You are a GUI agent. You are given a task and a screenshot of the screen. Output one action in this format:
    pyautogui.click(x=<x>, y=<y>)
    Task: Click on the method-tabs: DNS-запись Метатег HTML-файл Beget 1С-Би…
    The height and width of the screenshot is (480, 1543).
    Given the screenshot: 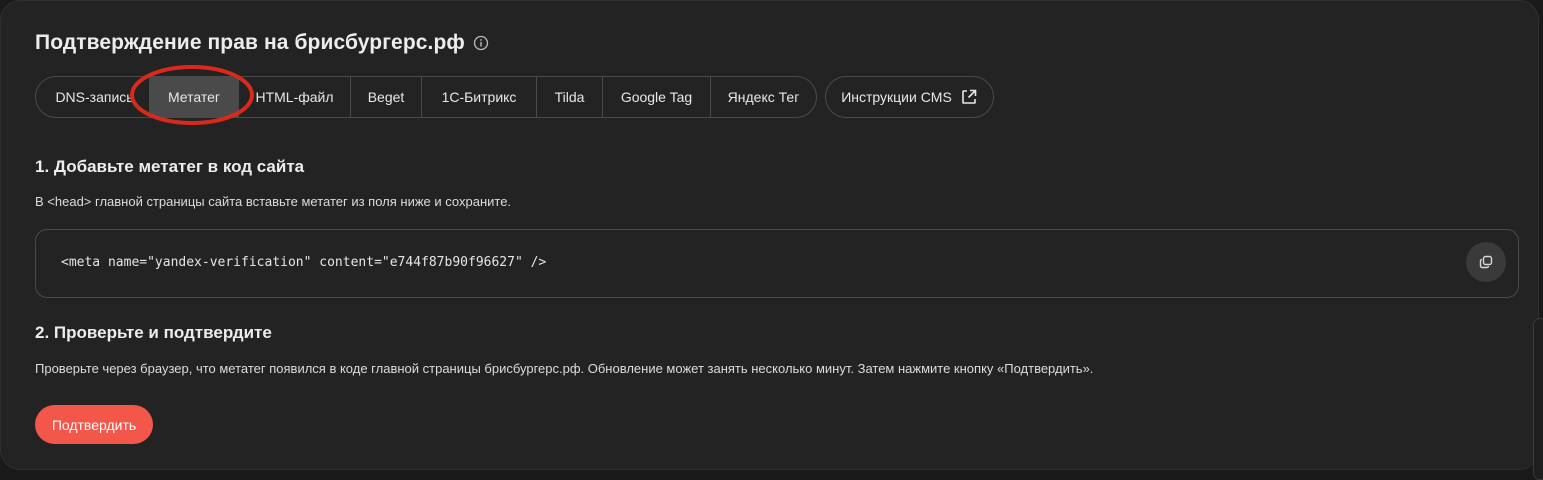 What is the action you would take?
    pyautogui.click(x=426, y=97)
    